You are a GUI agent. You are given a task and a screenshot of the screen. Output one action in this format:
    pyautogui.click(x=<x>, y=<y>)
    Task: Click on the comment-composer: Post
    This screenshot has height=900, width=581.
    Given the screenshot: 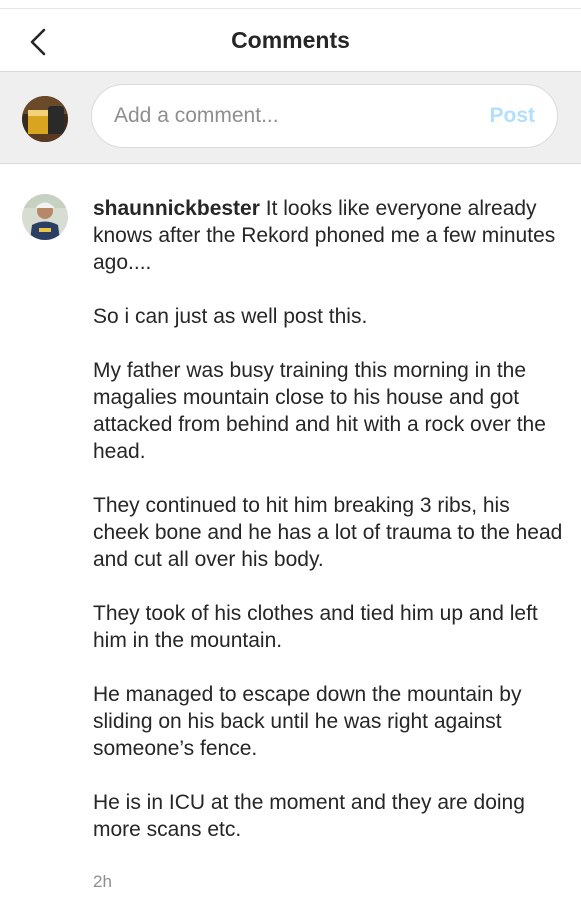 What is the action you would take?
    pyautogui.click(x=290, y=118)
    